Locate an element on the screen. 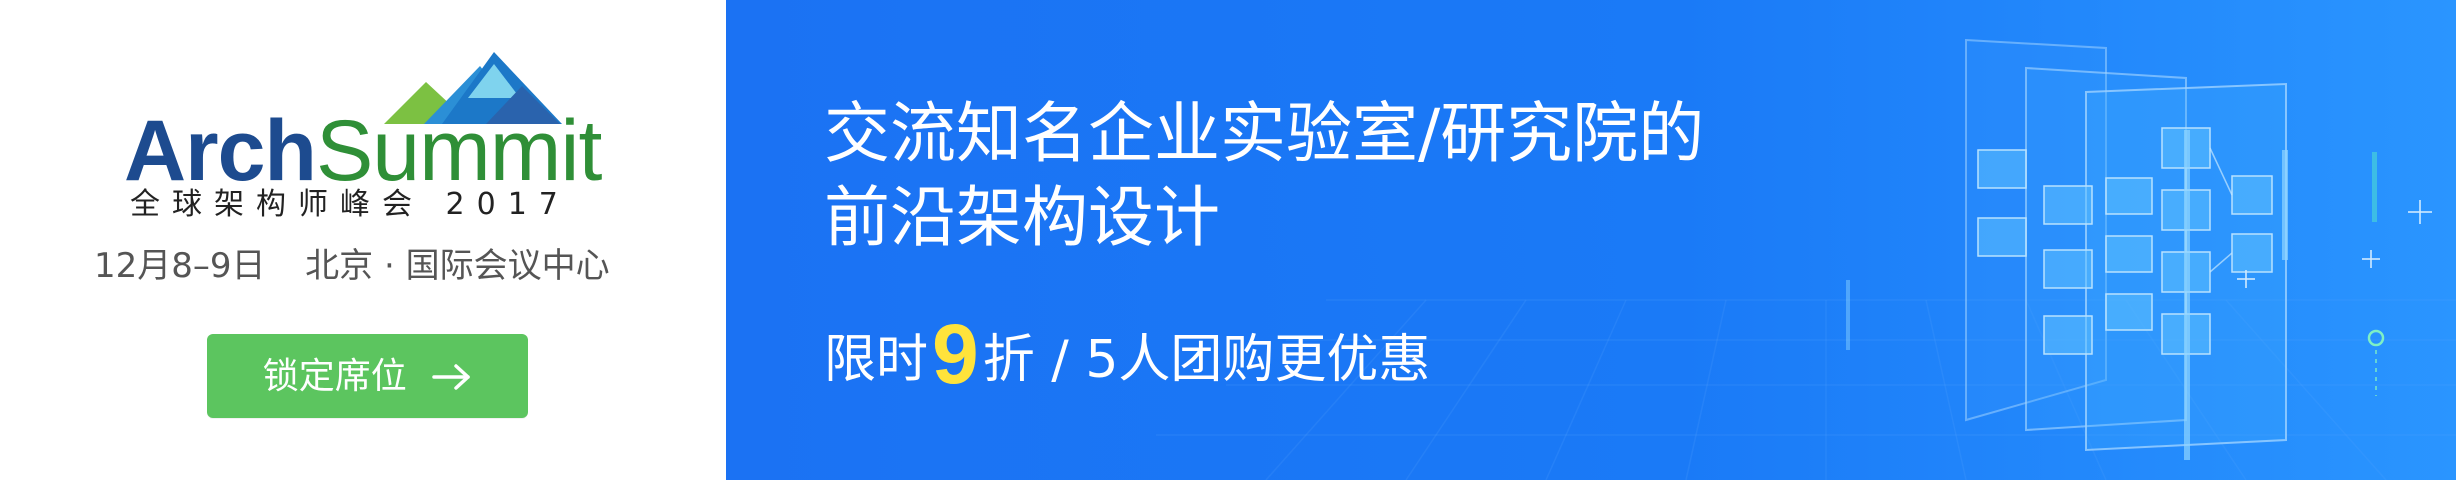 Image resolution: width=2456 pixels, height=480 pixels. event-info: 12月8–9日 北京 · 国际会议中心 is located at coordinates (374, 266).